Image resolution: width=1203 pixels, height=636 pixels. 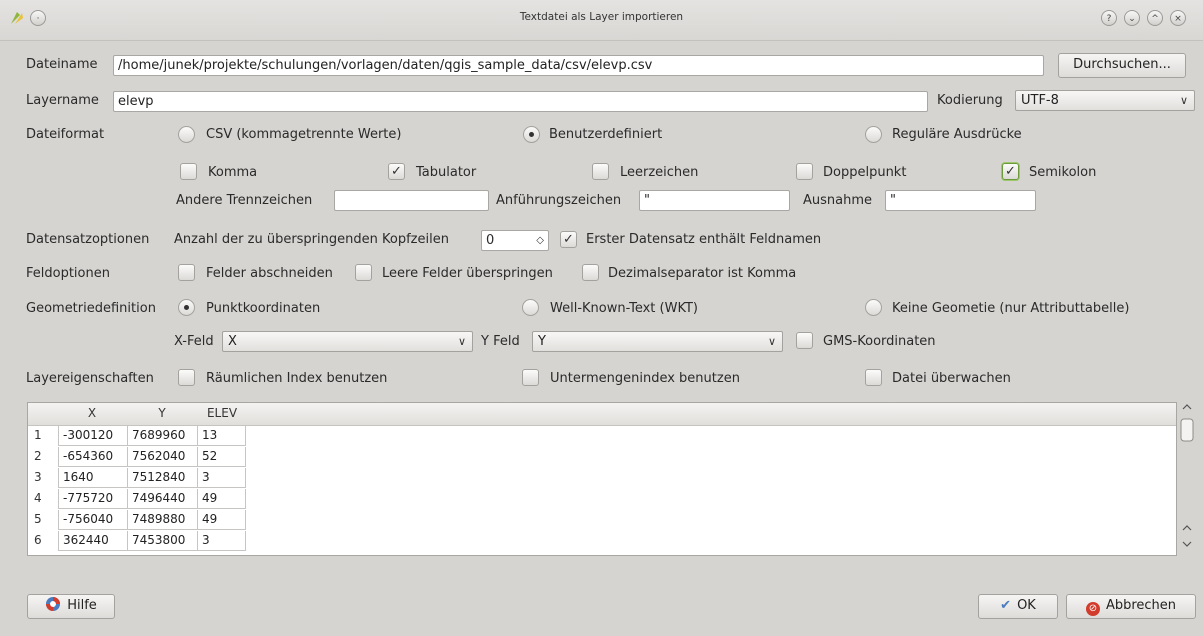 I want to click on checkbox-dms-label: GMS-Koordinaten, so click(x=879, y=341).